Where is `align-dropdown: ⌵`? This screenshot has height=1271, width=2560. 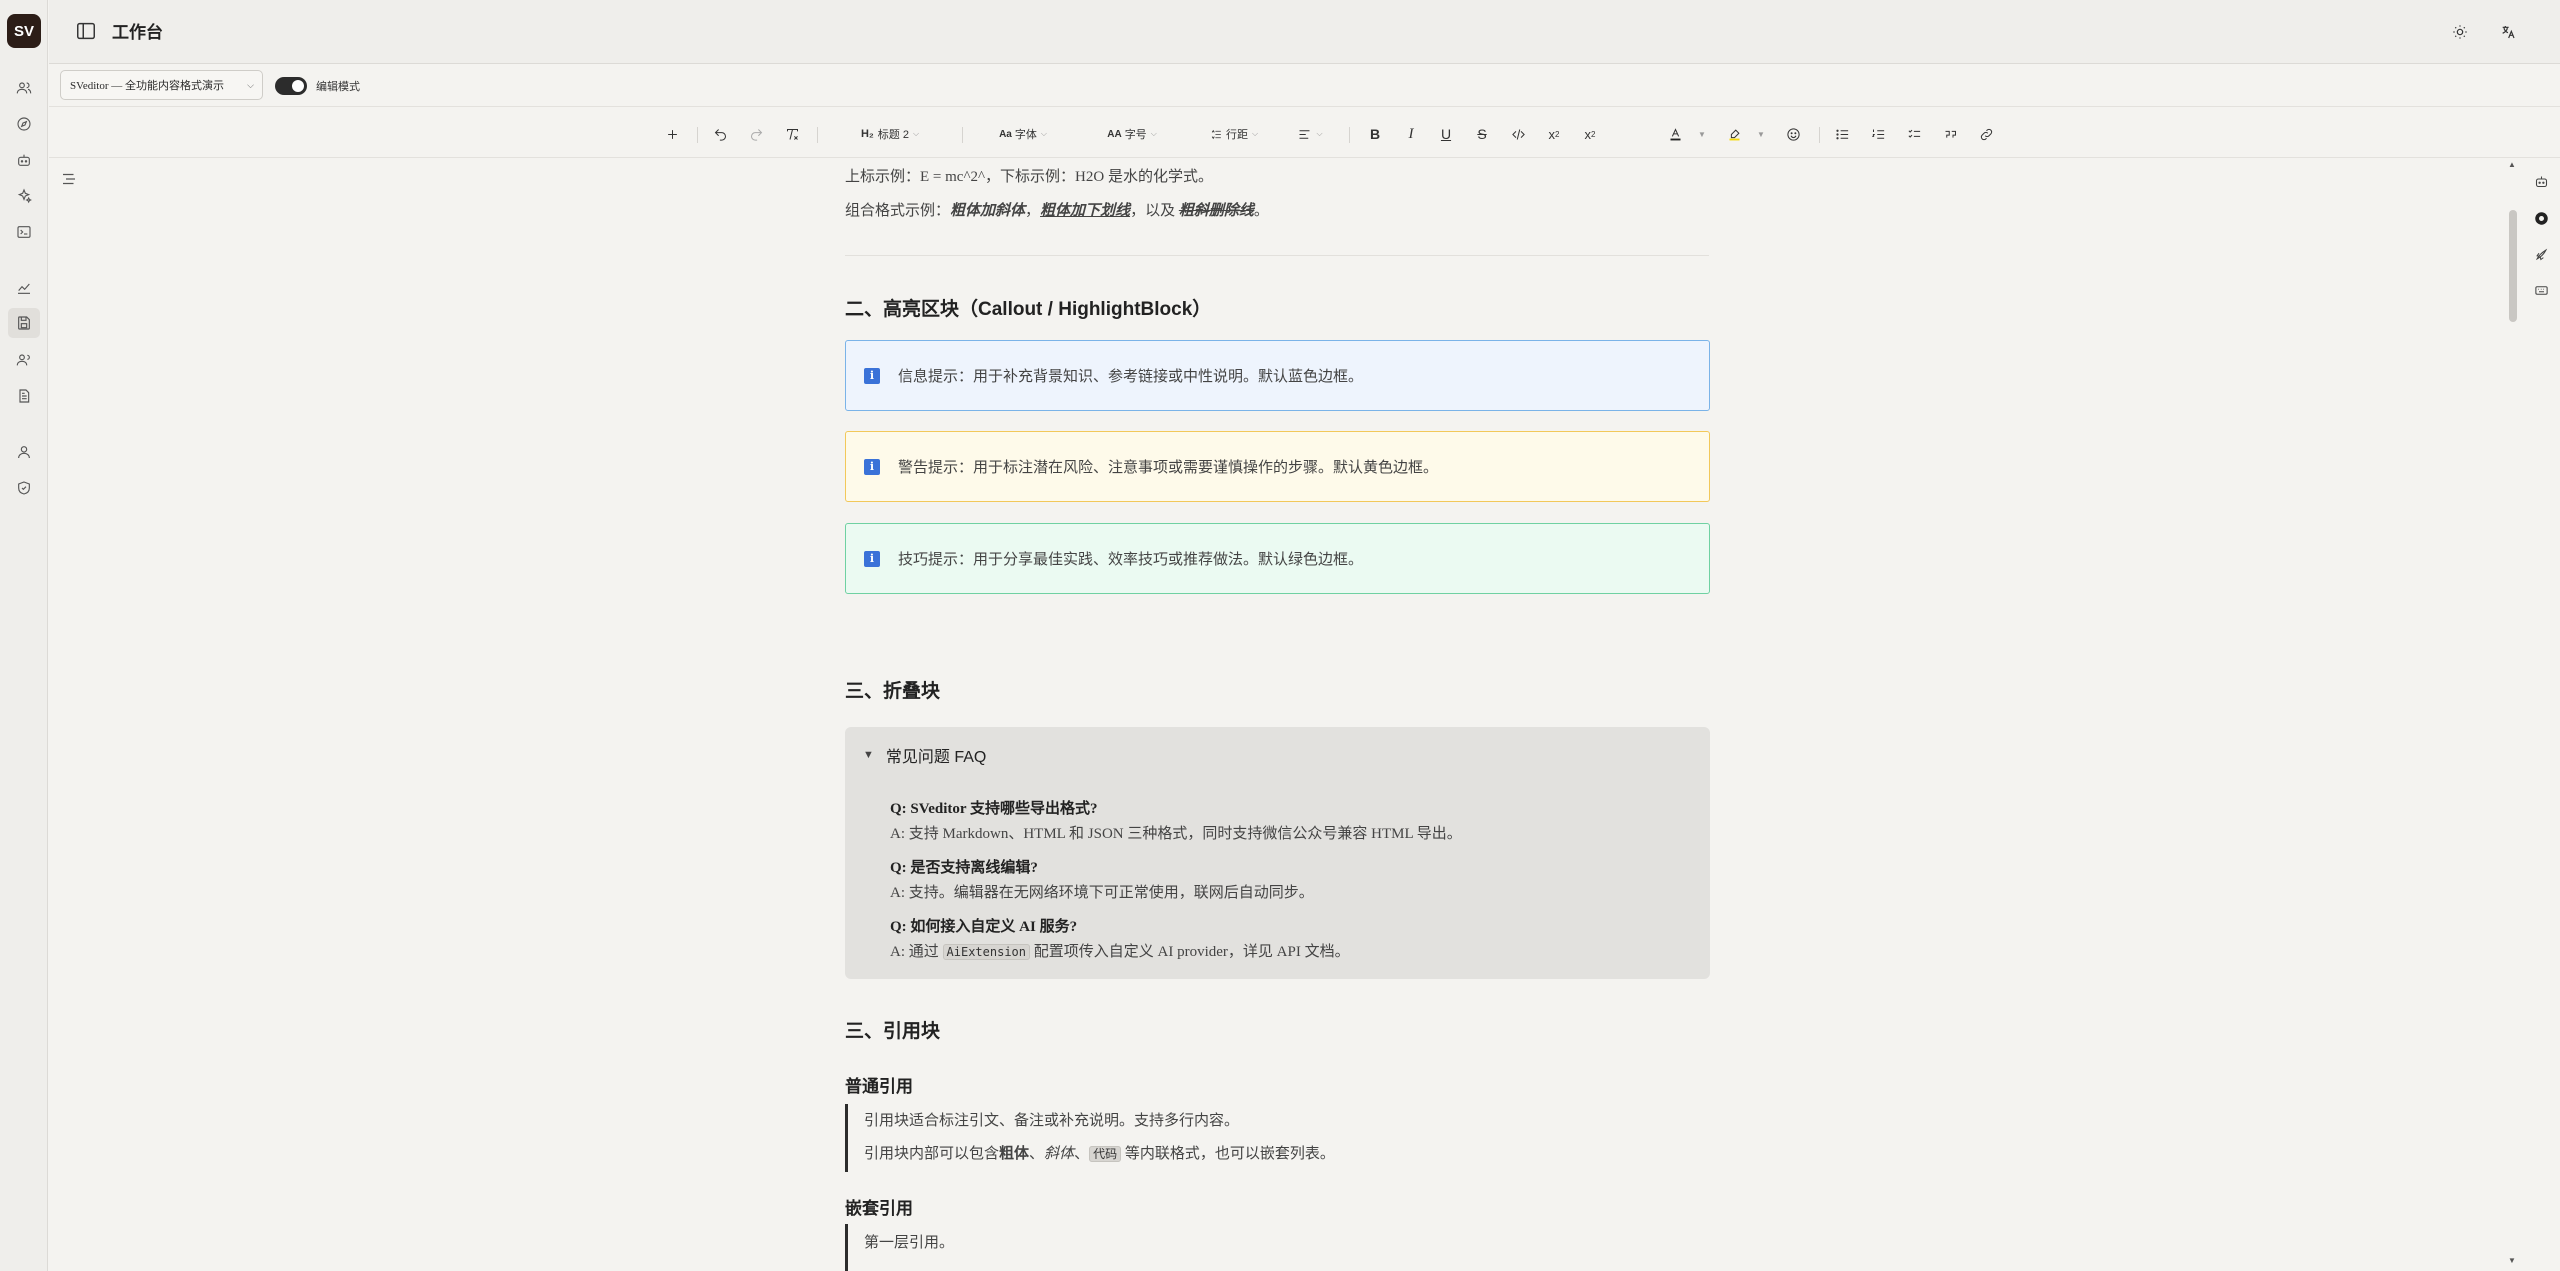 align-dropdown: ⌵ is located at coordinates (1310, 134).